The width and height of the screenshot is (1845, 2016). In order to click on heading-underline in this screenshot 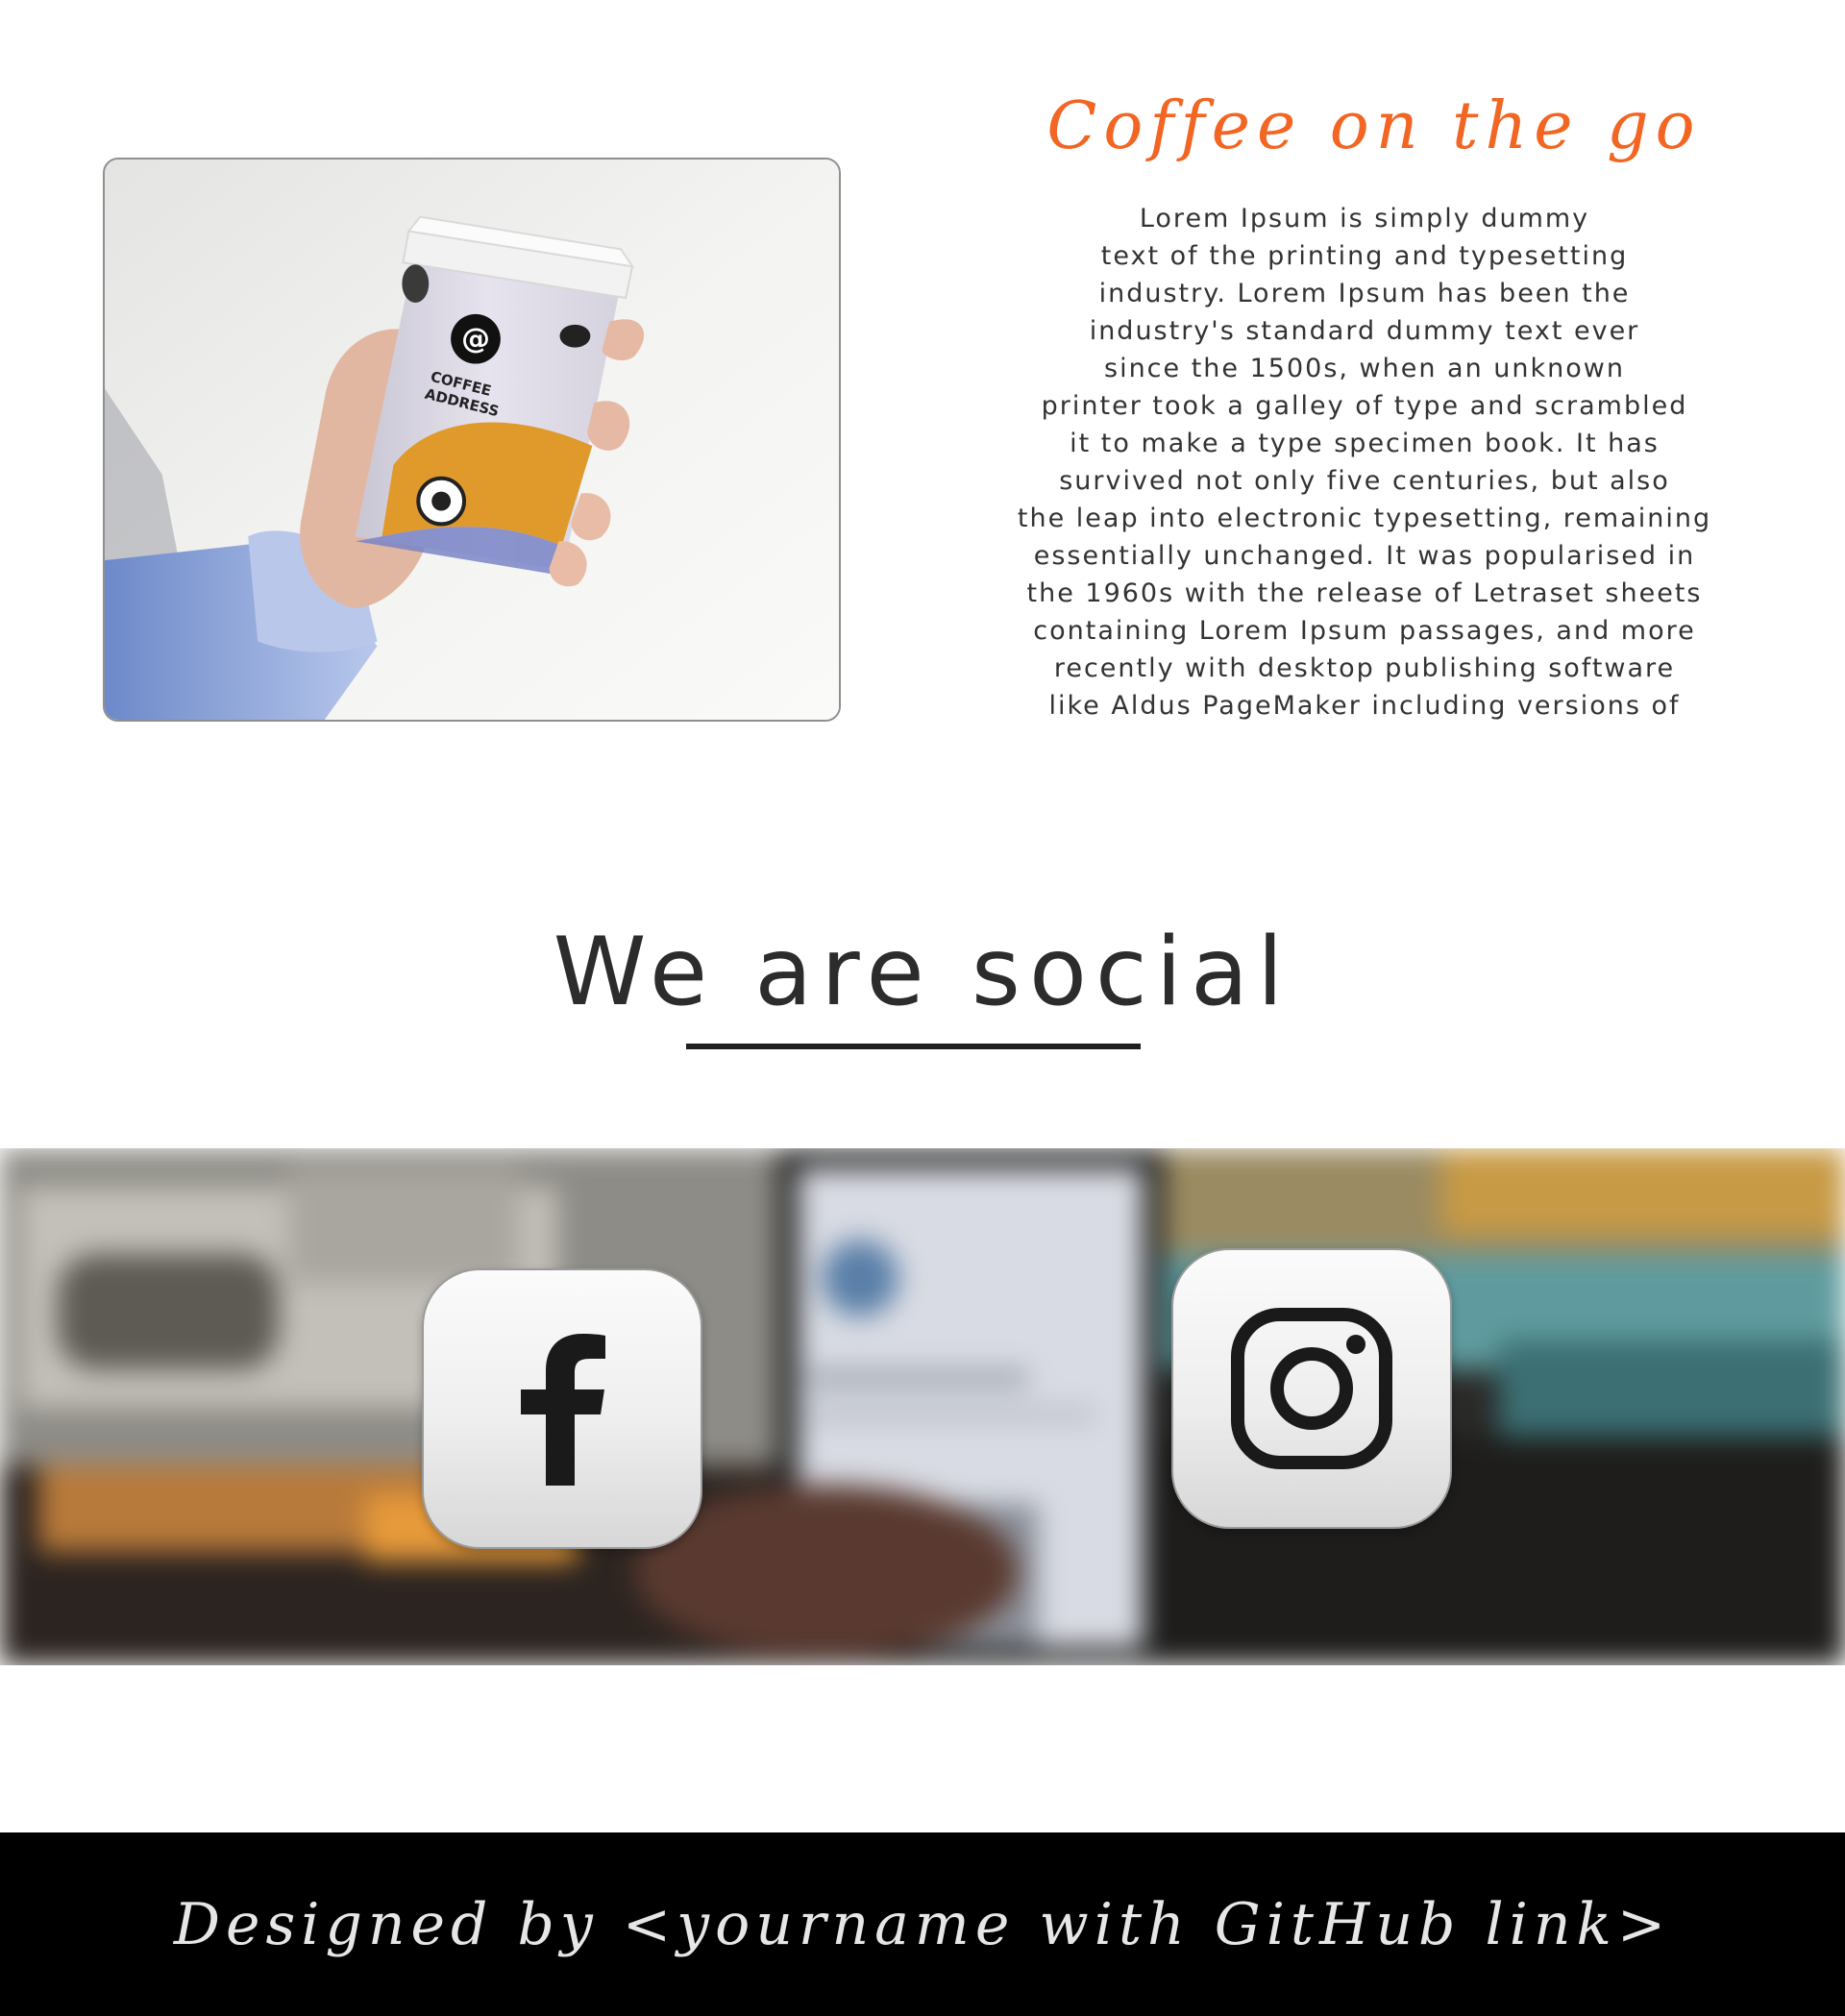, I will do `click(914, 1047)`.